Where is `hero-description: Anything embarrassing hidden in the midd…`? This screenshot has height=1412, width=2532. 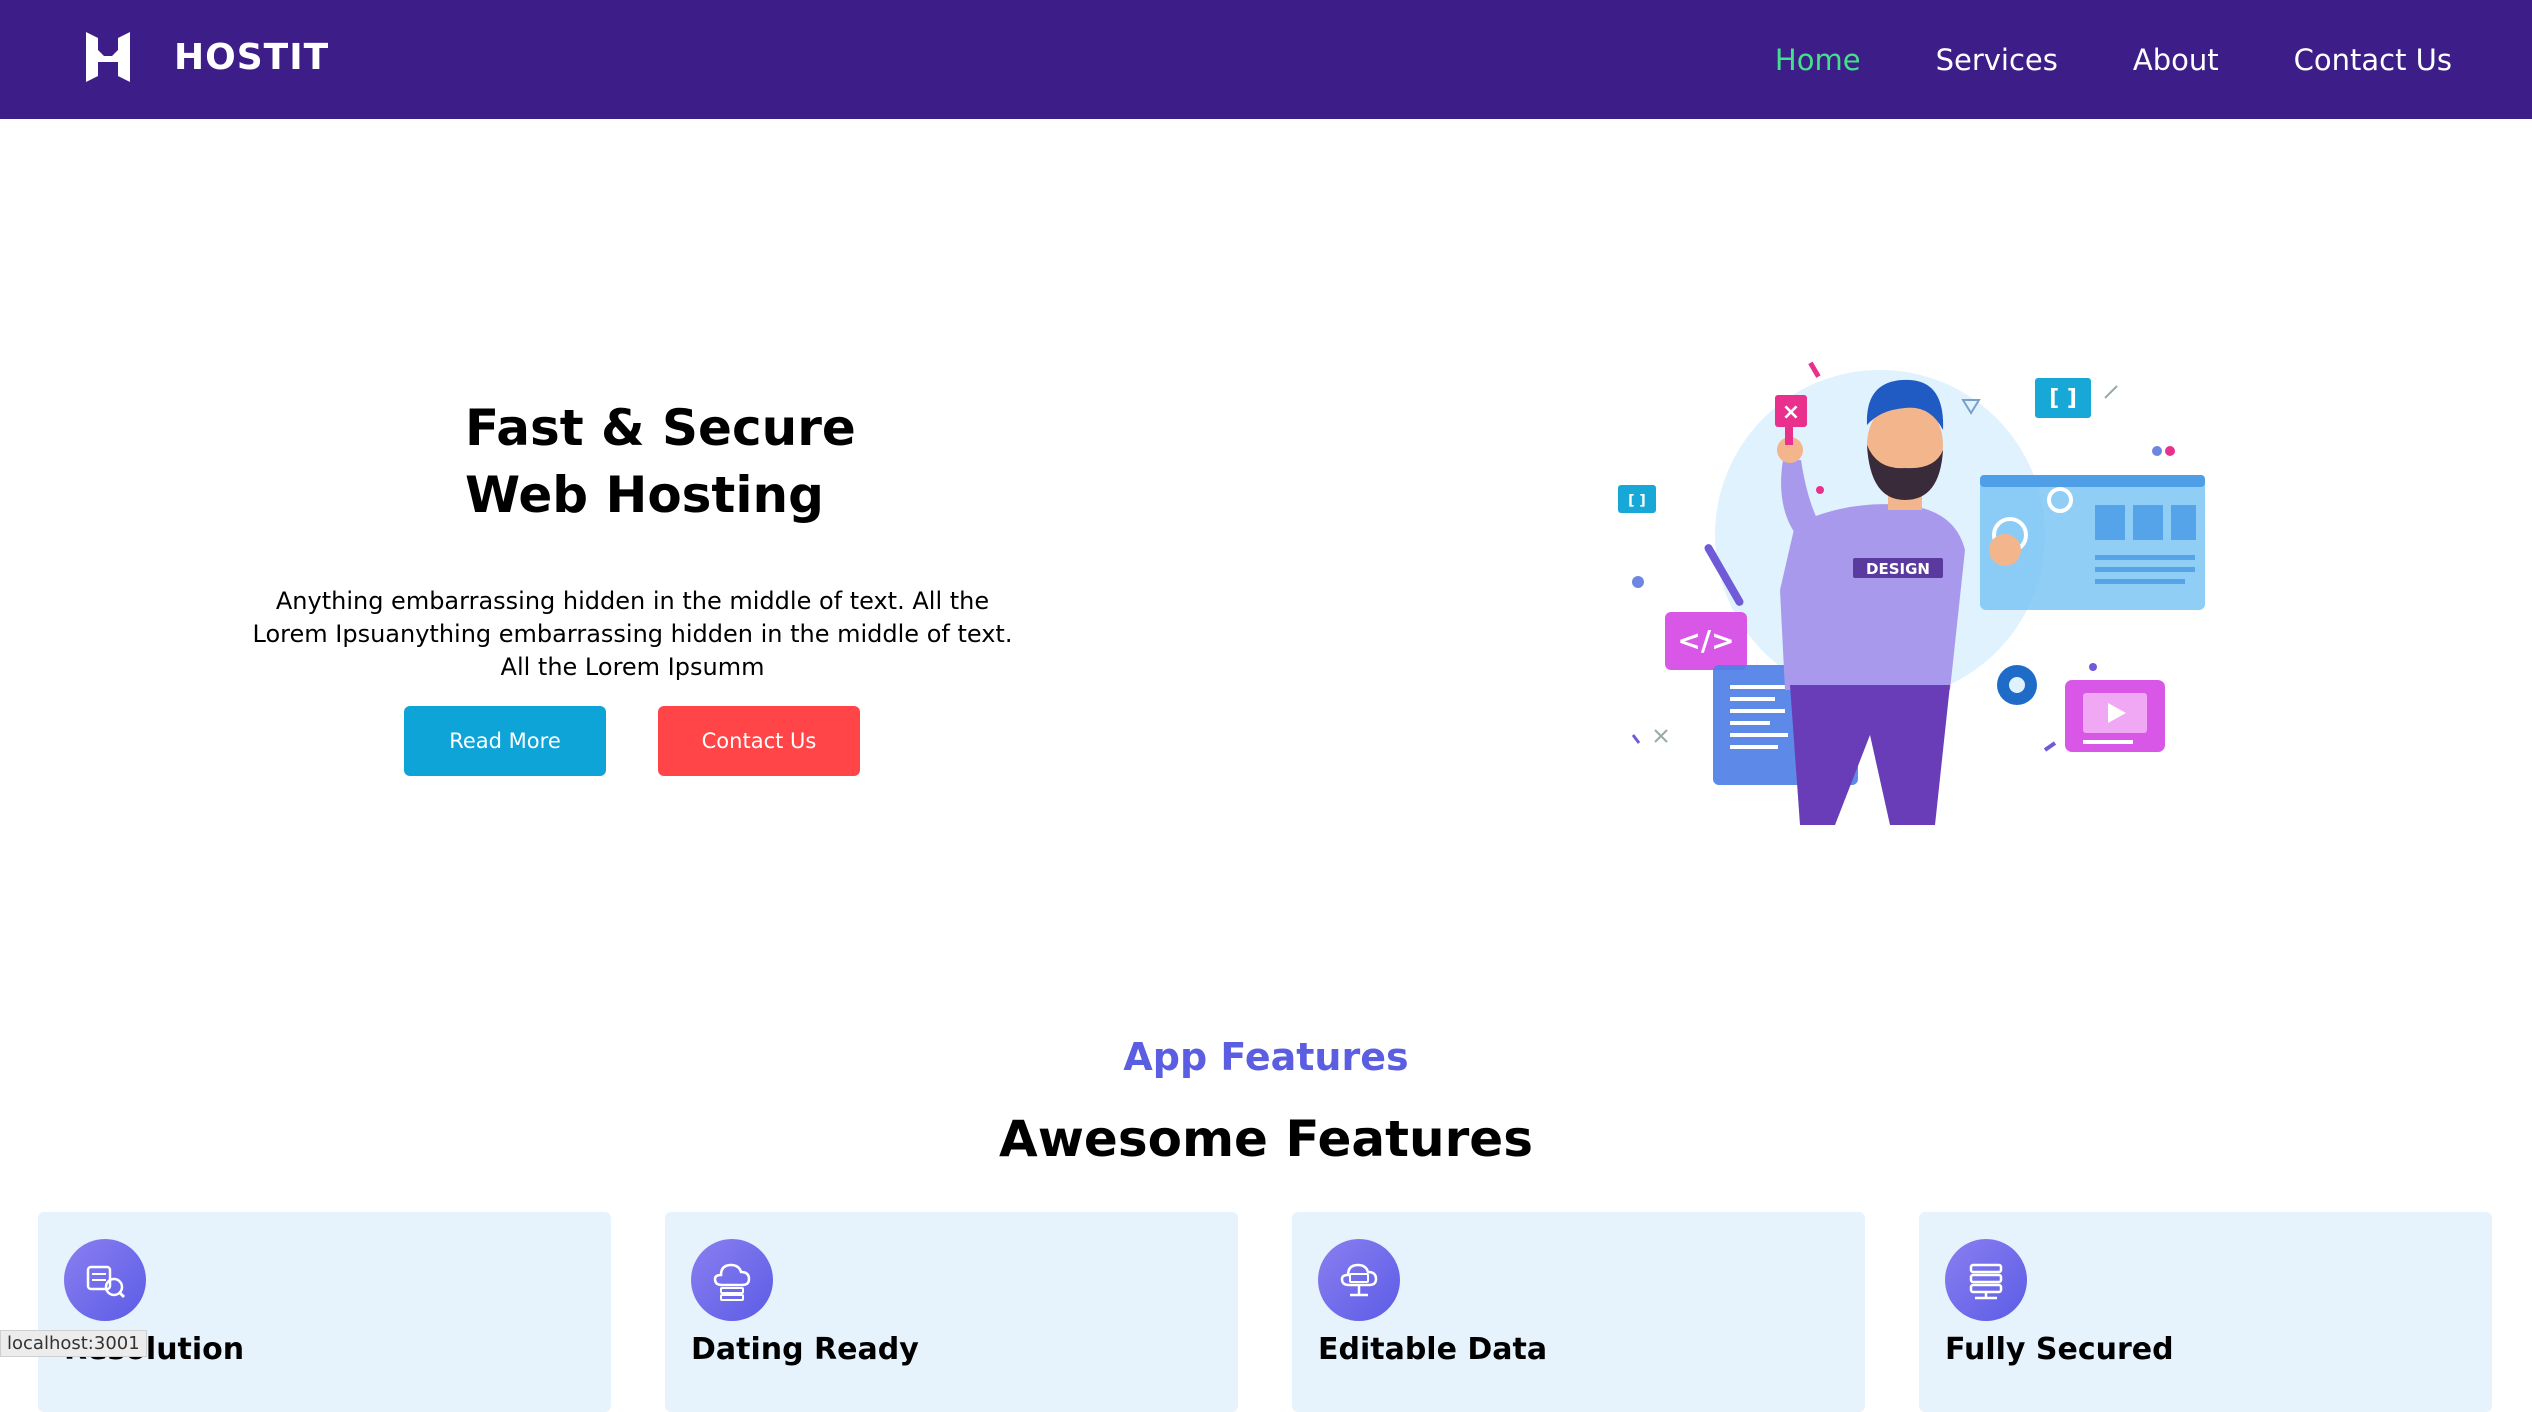
hero-description: Anything embarrassing hidden in the midd… is located at coordinates (632, 634).